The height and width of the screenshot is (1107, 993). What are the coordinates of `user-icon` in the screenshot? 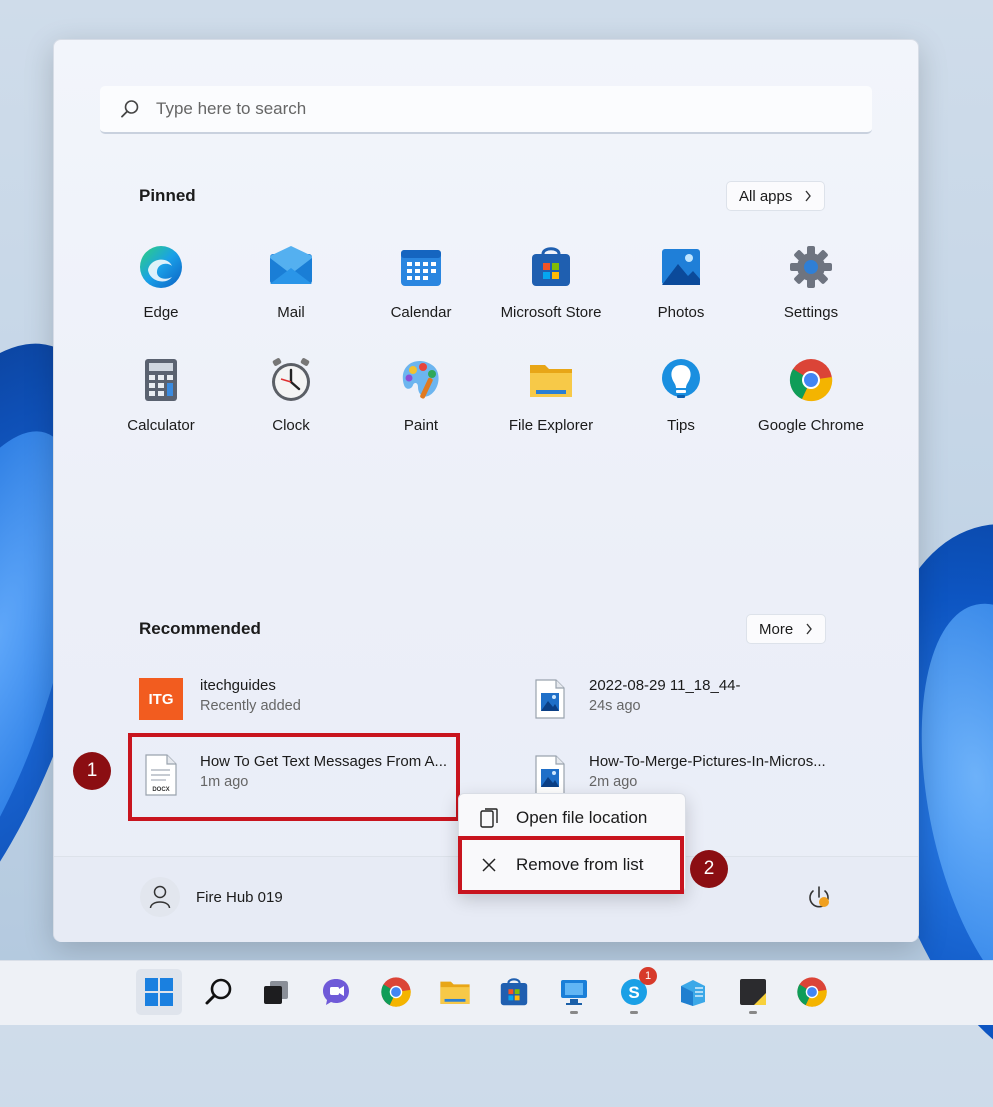 It's located at (160, 897).